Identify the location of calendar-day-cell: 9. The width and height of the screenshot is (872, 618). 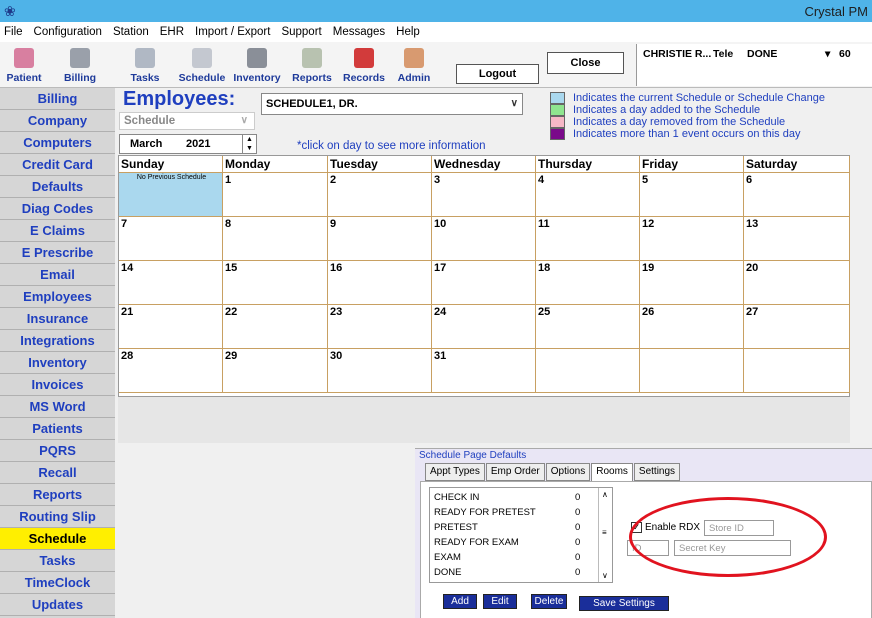
(380, 239).